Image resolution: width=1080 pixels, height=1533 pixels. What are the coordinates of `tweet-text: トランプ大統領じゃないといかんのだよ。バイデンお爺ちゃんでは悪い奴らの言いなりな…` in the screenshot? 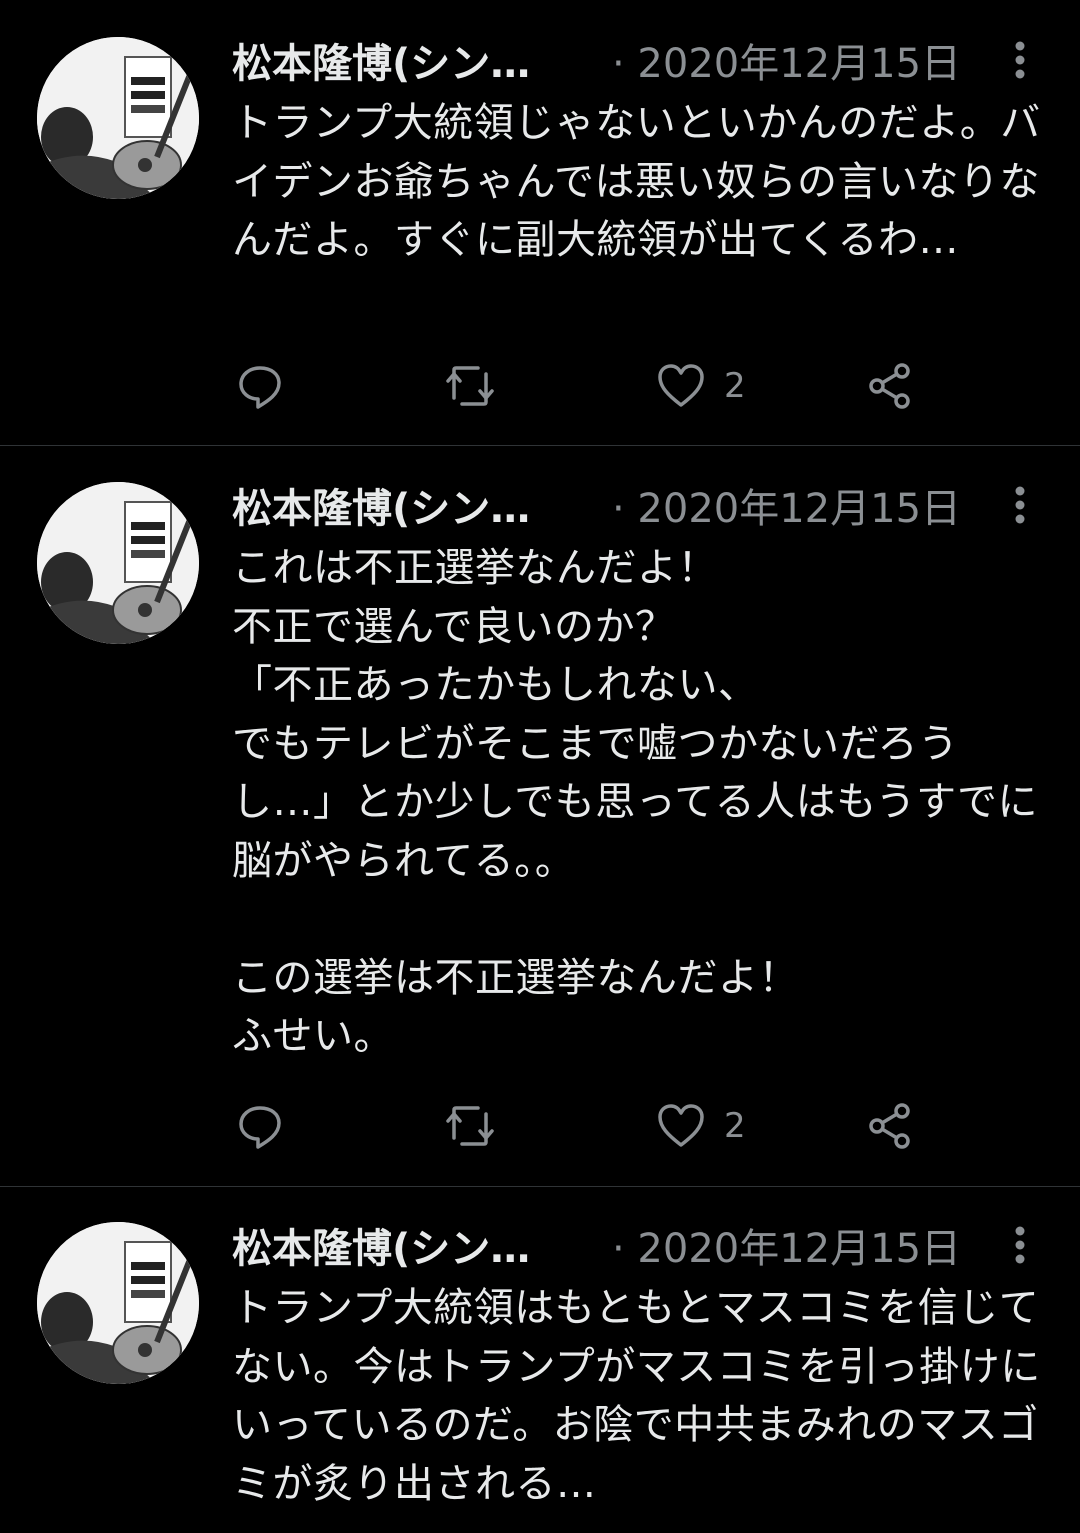 It's located at (636, 181).